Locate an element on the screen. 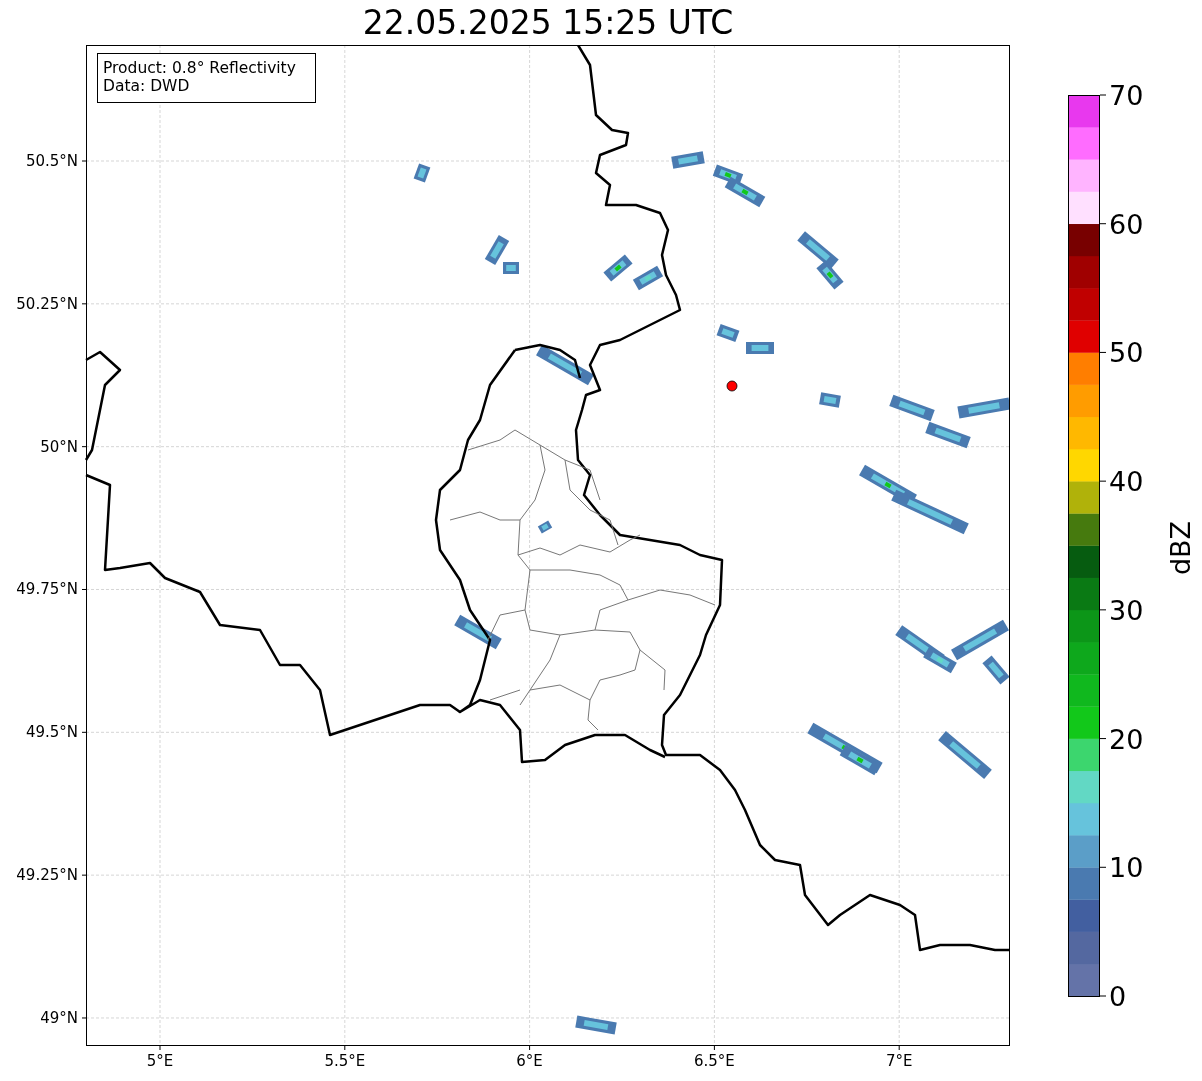 The width and height of the screenshot is (1202, 1081). chart-title: 22.05.2025 15:25 UTC is located at coordinates (548, 22).